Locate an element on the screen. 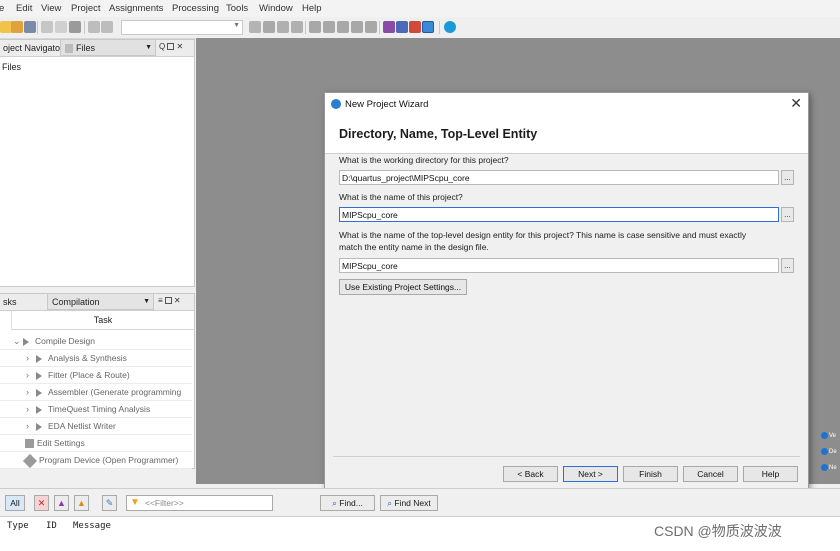  panel-controls: Q ✕ is located at coordinates (171, 46).